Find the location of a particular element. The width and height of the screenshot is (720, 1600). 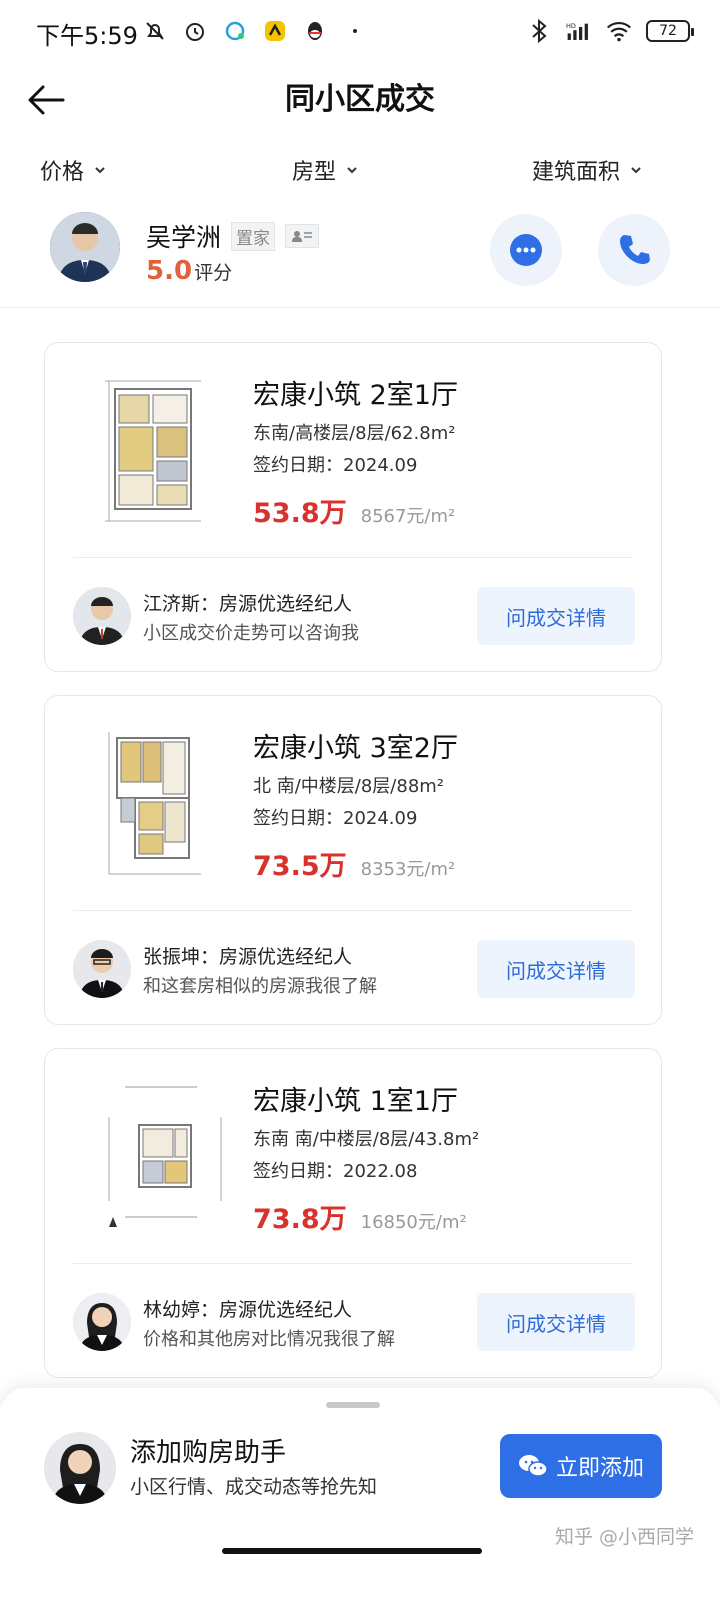

chat-app-icon is located at coordinates (235, 31).